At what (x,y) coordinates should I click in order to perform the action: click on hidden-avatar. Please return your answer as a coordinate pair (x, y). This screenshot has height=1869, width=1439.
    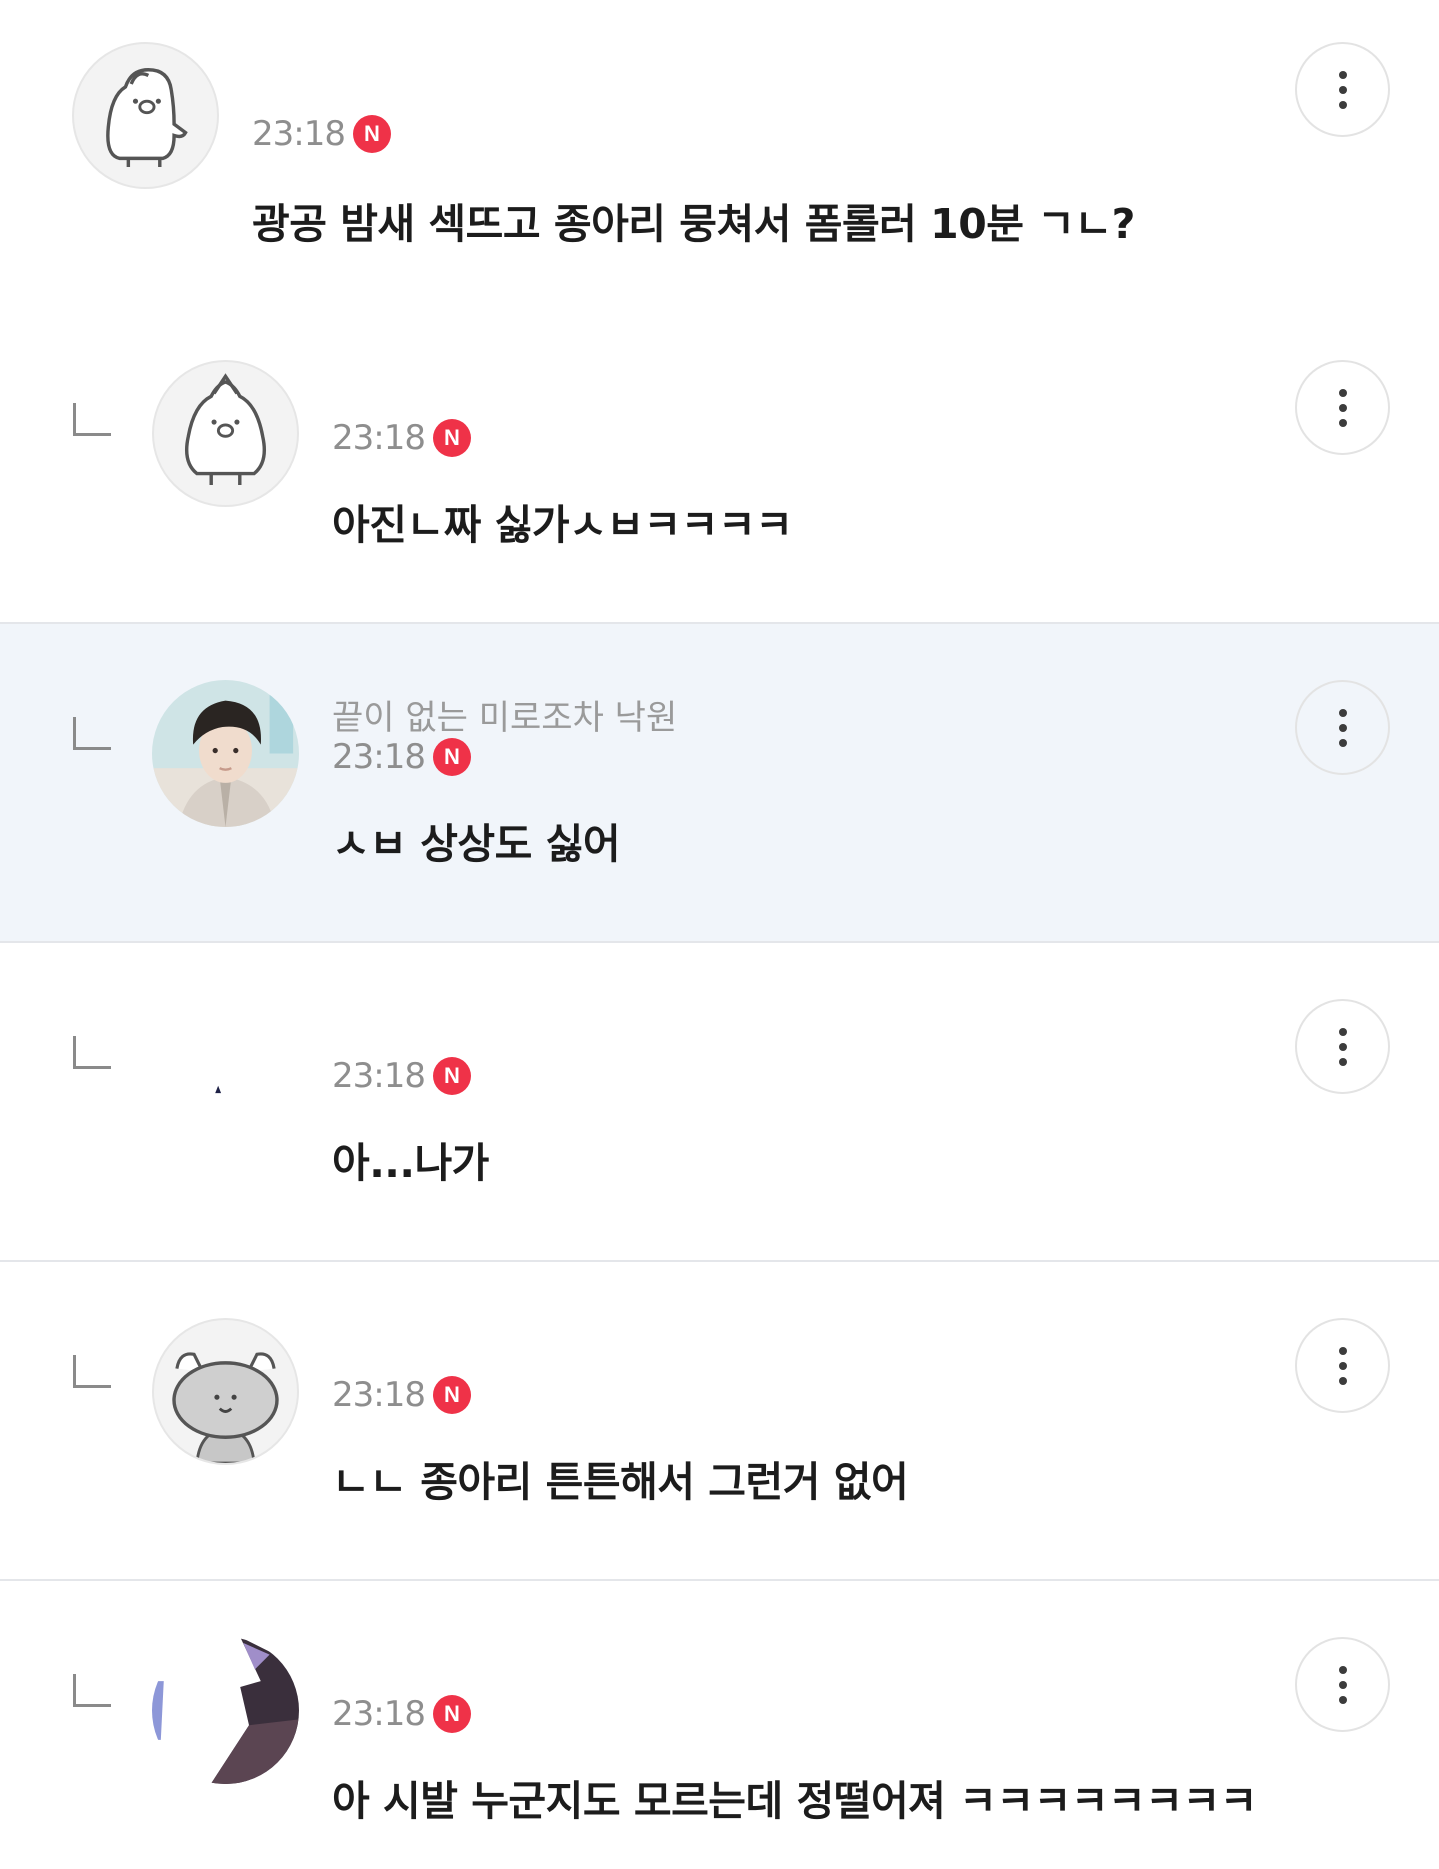
    Looking at the image, I should click on (225, 1072).